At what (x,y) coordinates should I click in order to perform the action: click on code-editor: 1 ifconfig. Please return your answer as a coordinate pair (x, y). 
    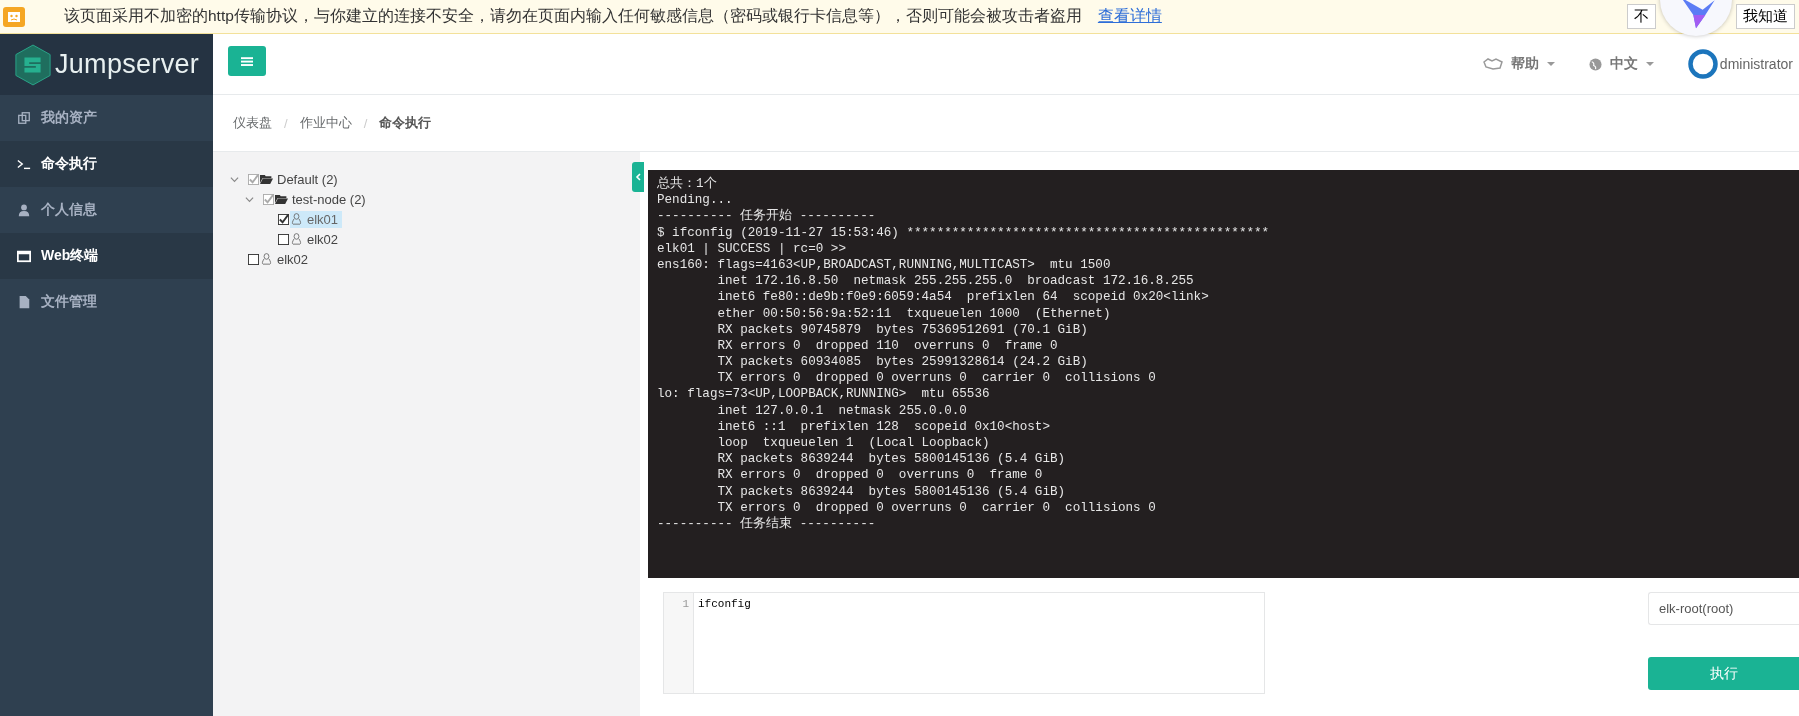
    Looking at the image, I should click on (964, 643).